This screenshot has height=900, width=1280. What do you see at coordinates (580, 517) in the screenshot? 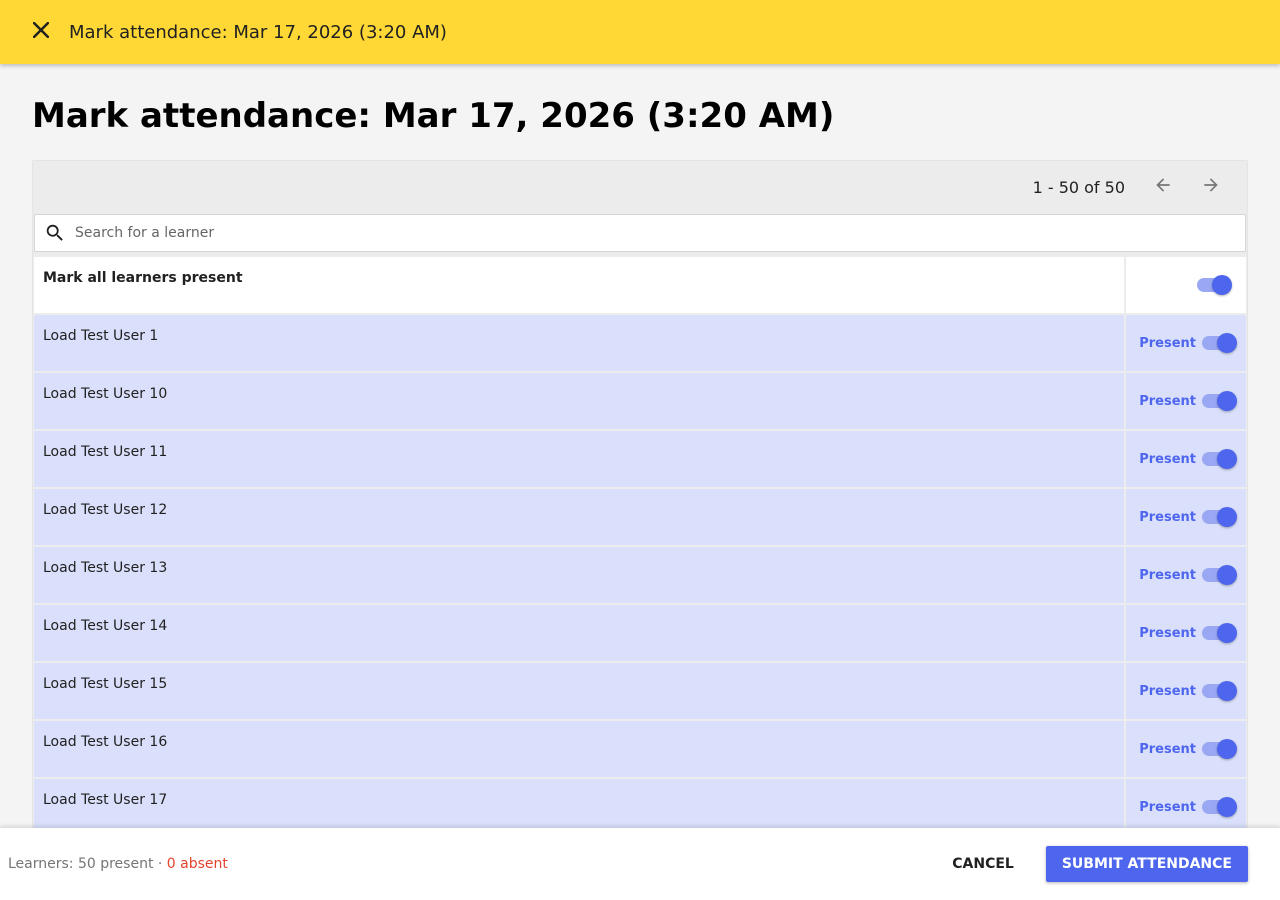
I see `learner-name: Load Test User 12` at bounding box center [580, 517].